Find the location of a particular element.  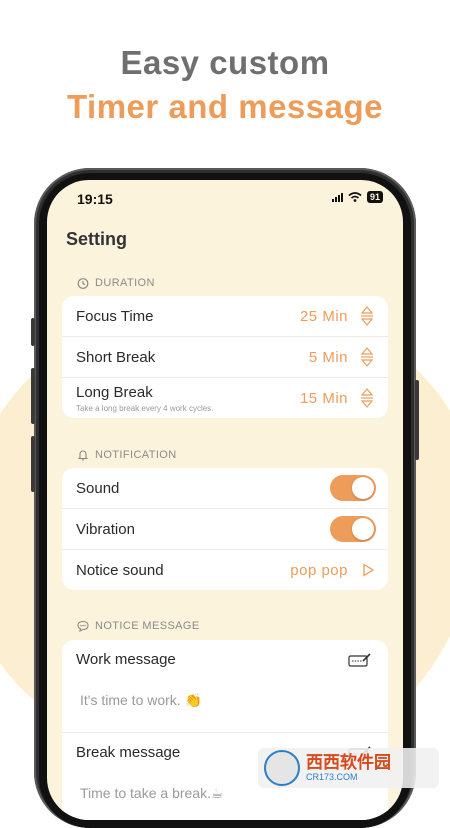

notice-sound-label: Notice sound is located at coordinates (120, 570).